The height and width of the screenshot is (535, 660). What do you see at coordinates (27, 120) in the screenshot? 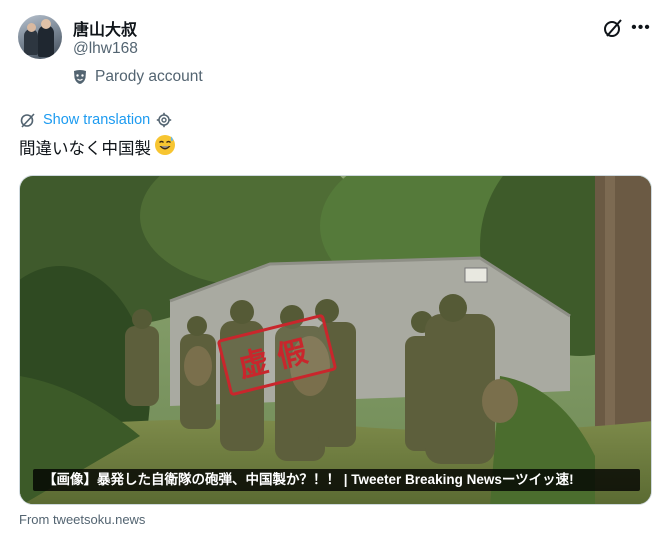
I see `translate-icon` at bounding box center [27, 120].